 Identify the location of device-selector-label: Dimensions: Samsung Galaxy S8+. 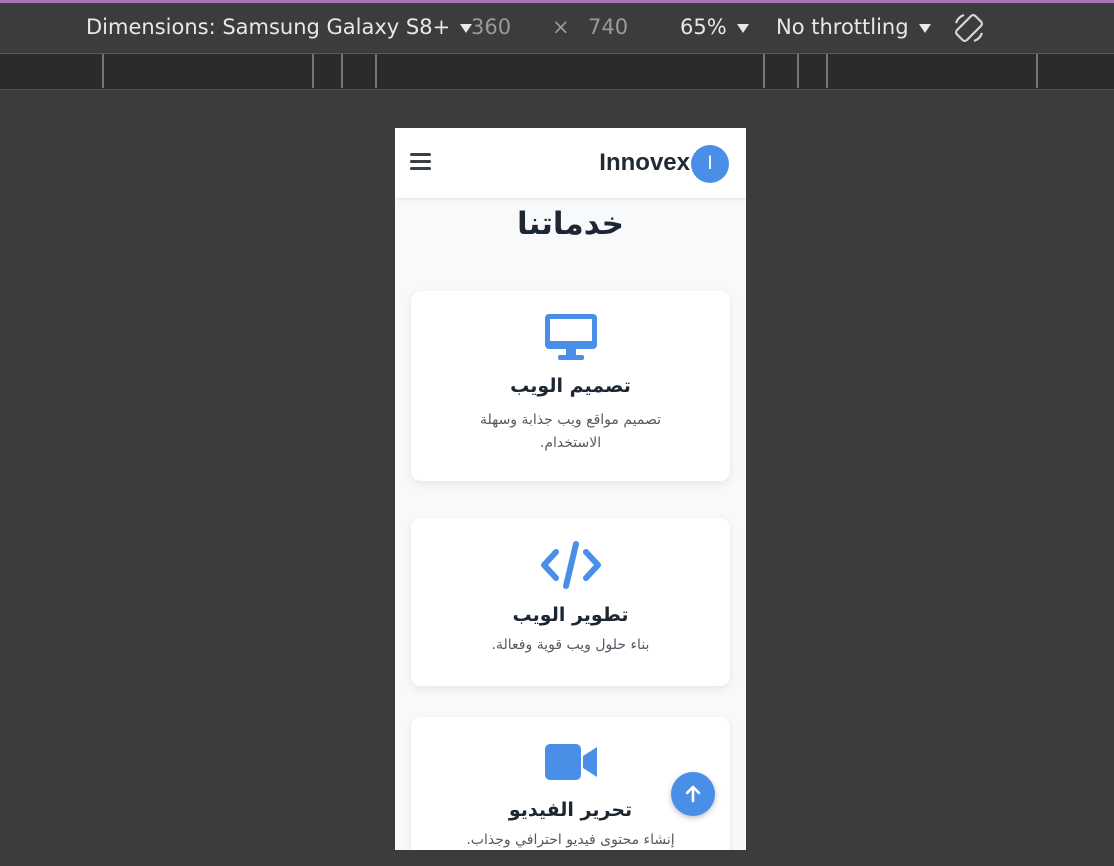
(268, 27).